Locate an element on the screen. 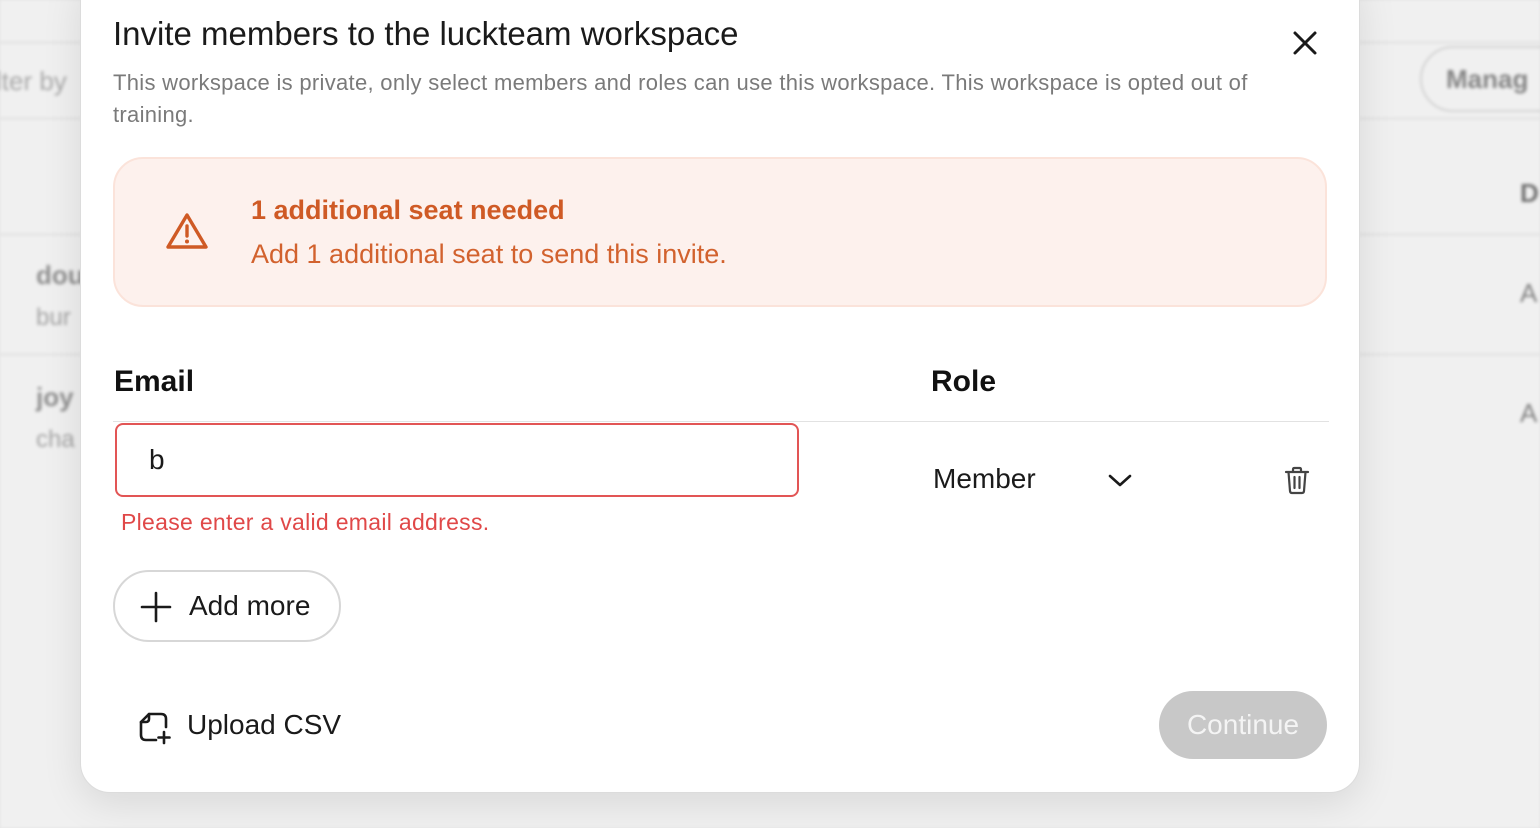 Image resolution: width=1540 pixels, height=828 pixels. email-error-message: Please enter a valid email address. is located at coordinates (305, 522).